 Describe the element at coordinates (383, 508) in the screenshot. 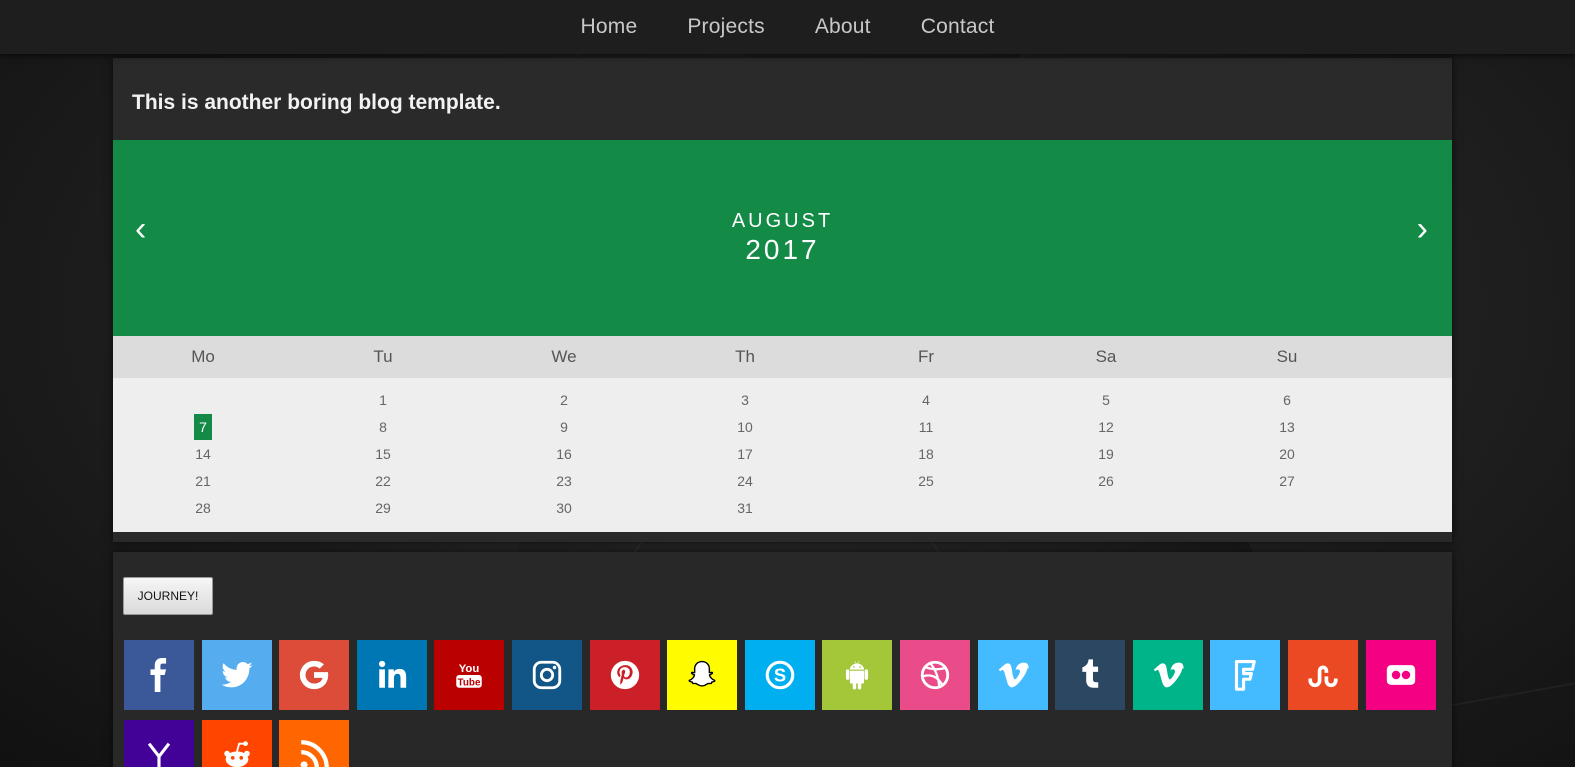

I see `calendar-day-29: 29` at that location.